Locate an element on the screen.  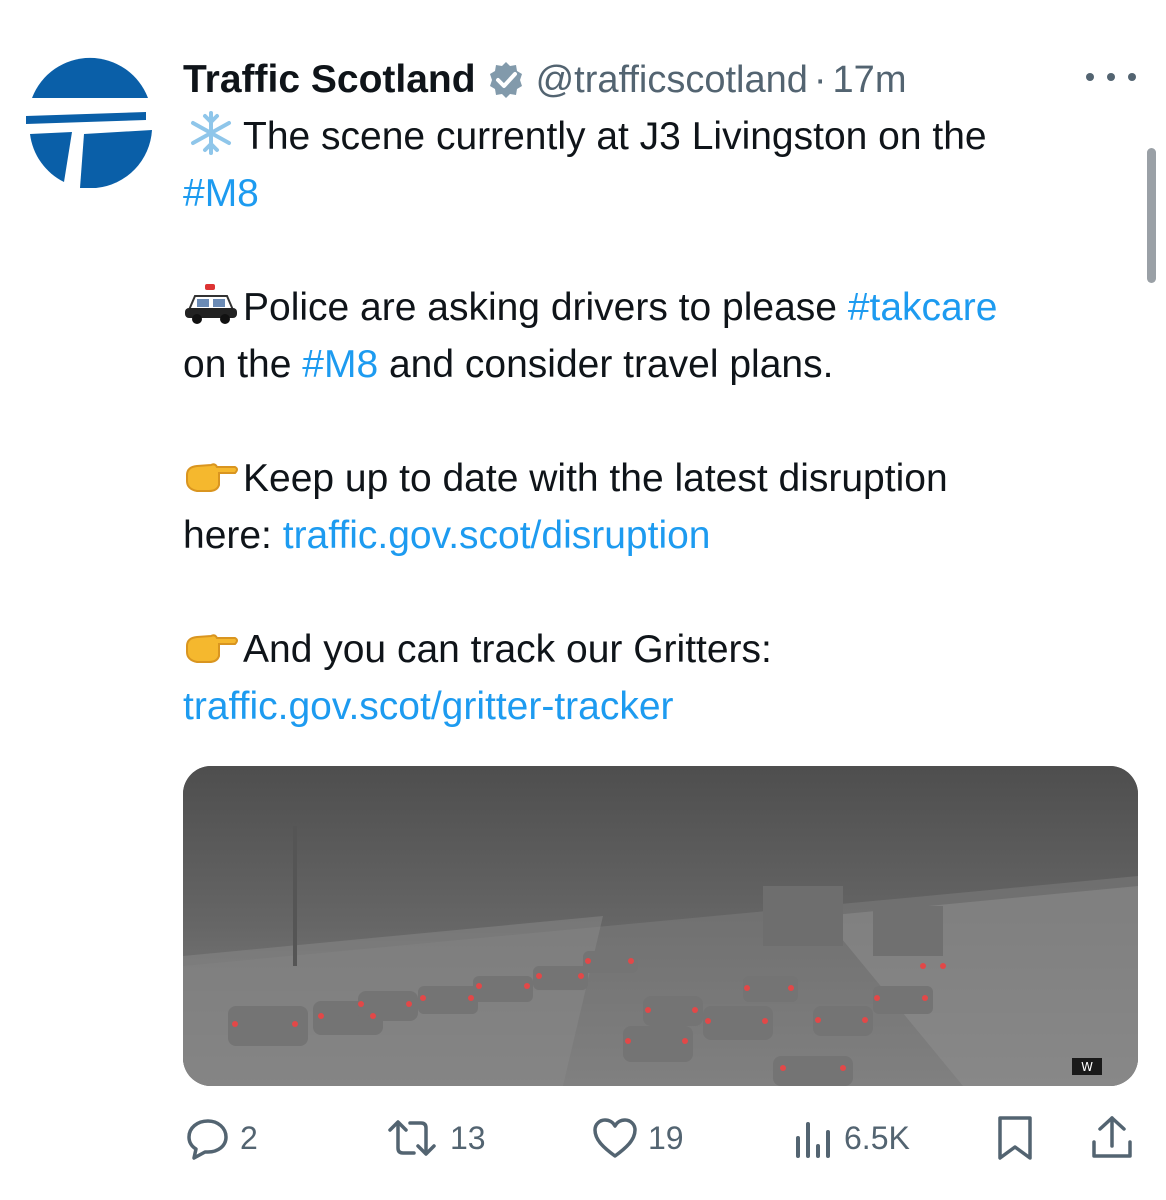
tweet-line: and consider travel plans. is located at coordinates (606, 364).